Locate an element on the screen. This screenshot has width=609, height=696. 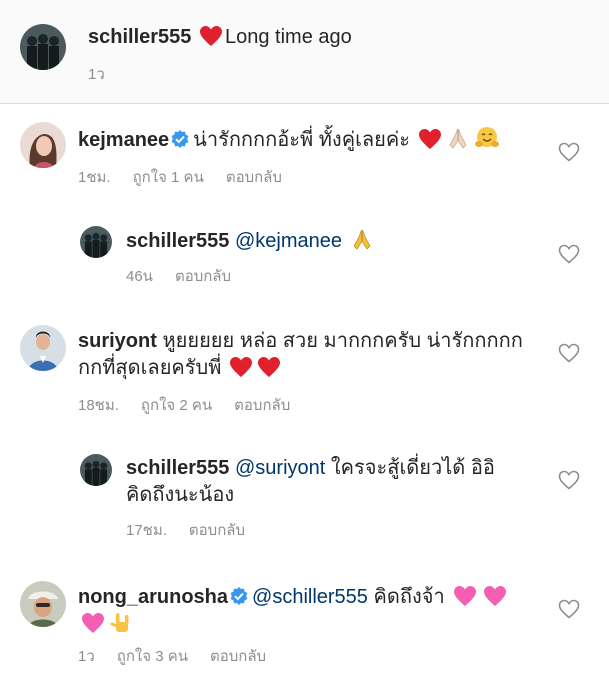
reply-time: 17ชม. is located at coordinates (146, 530).